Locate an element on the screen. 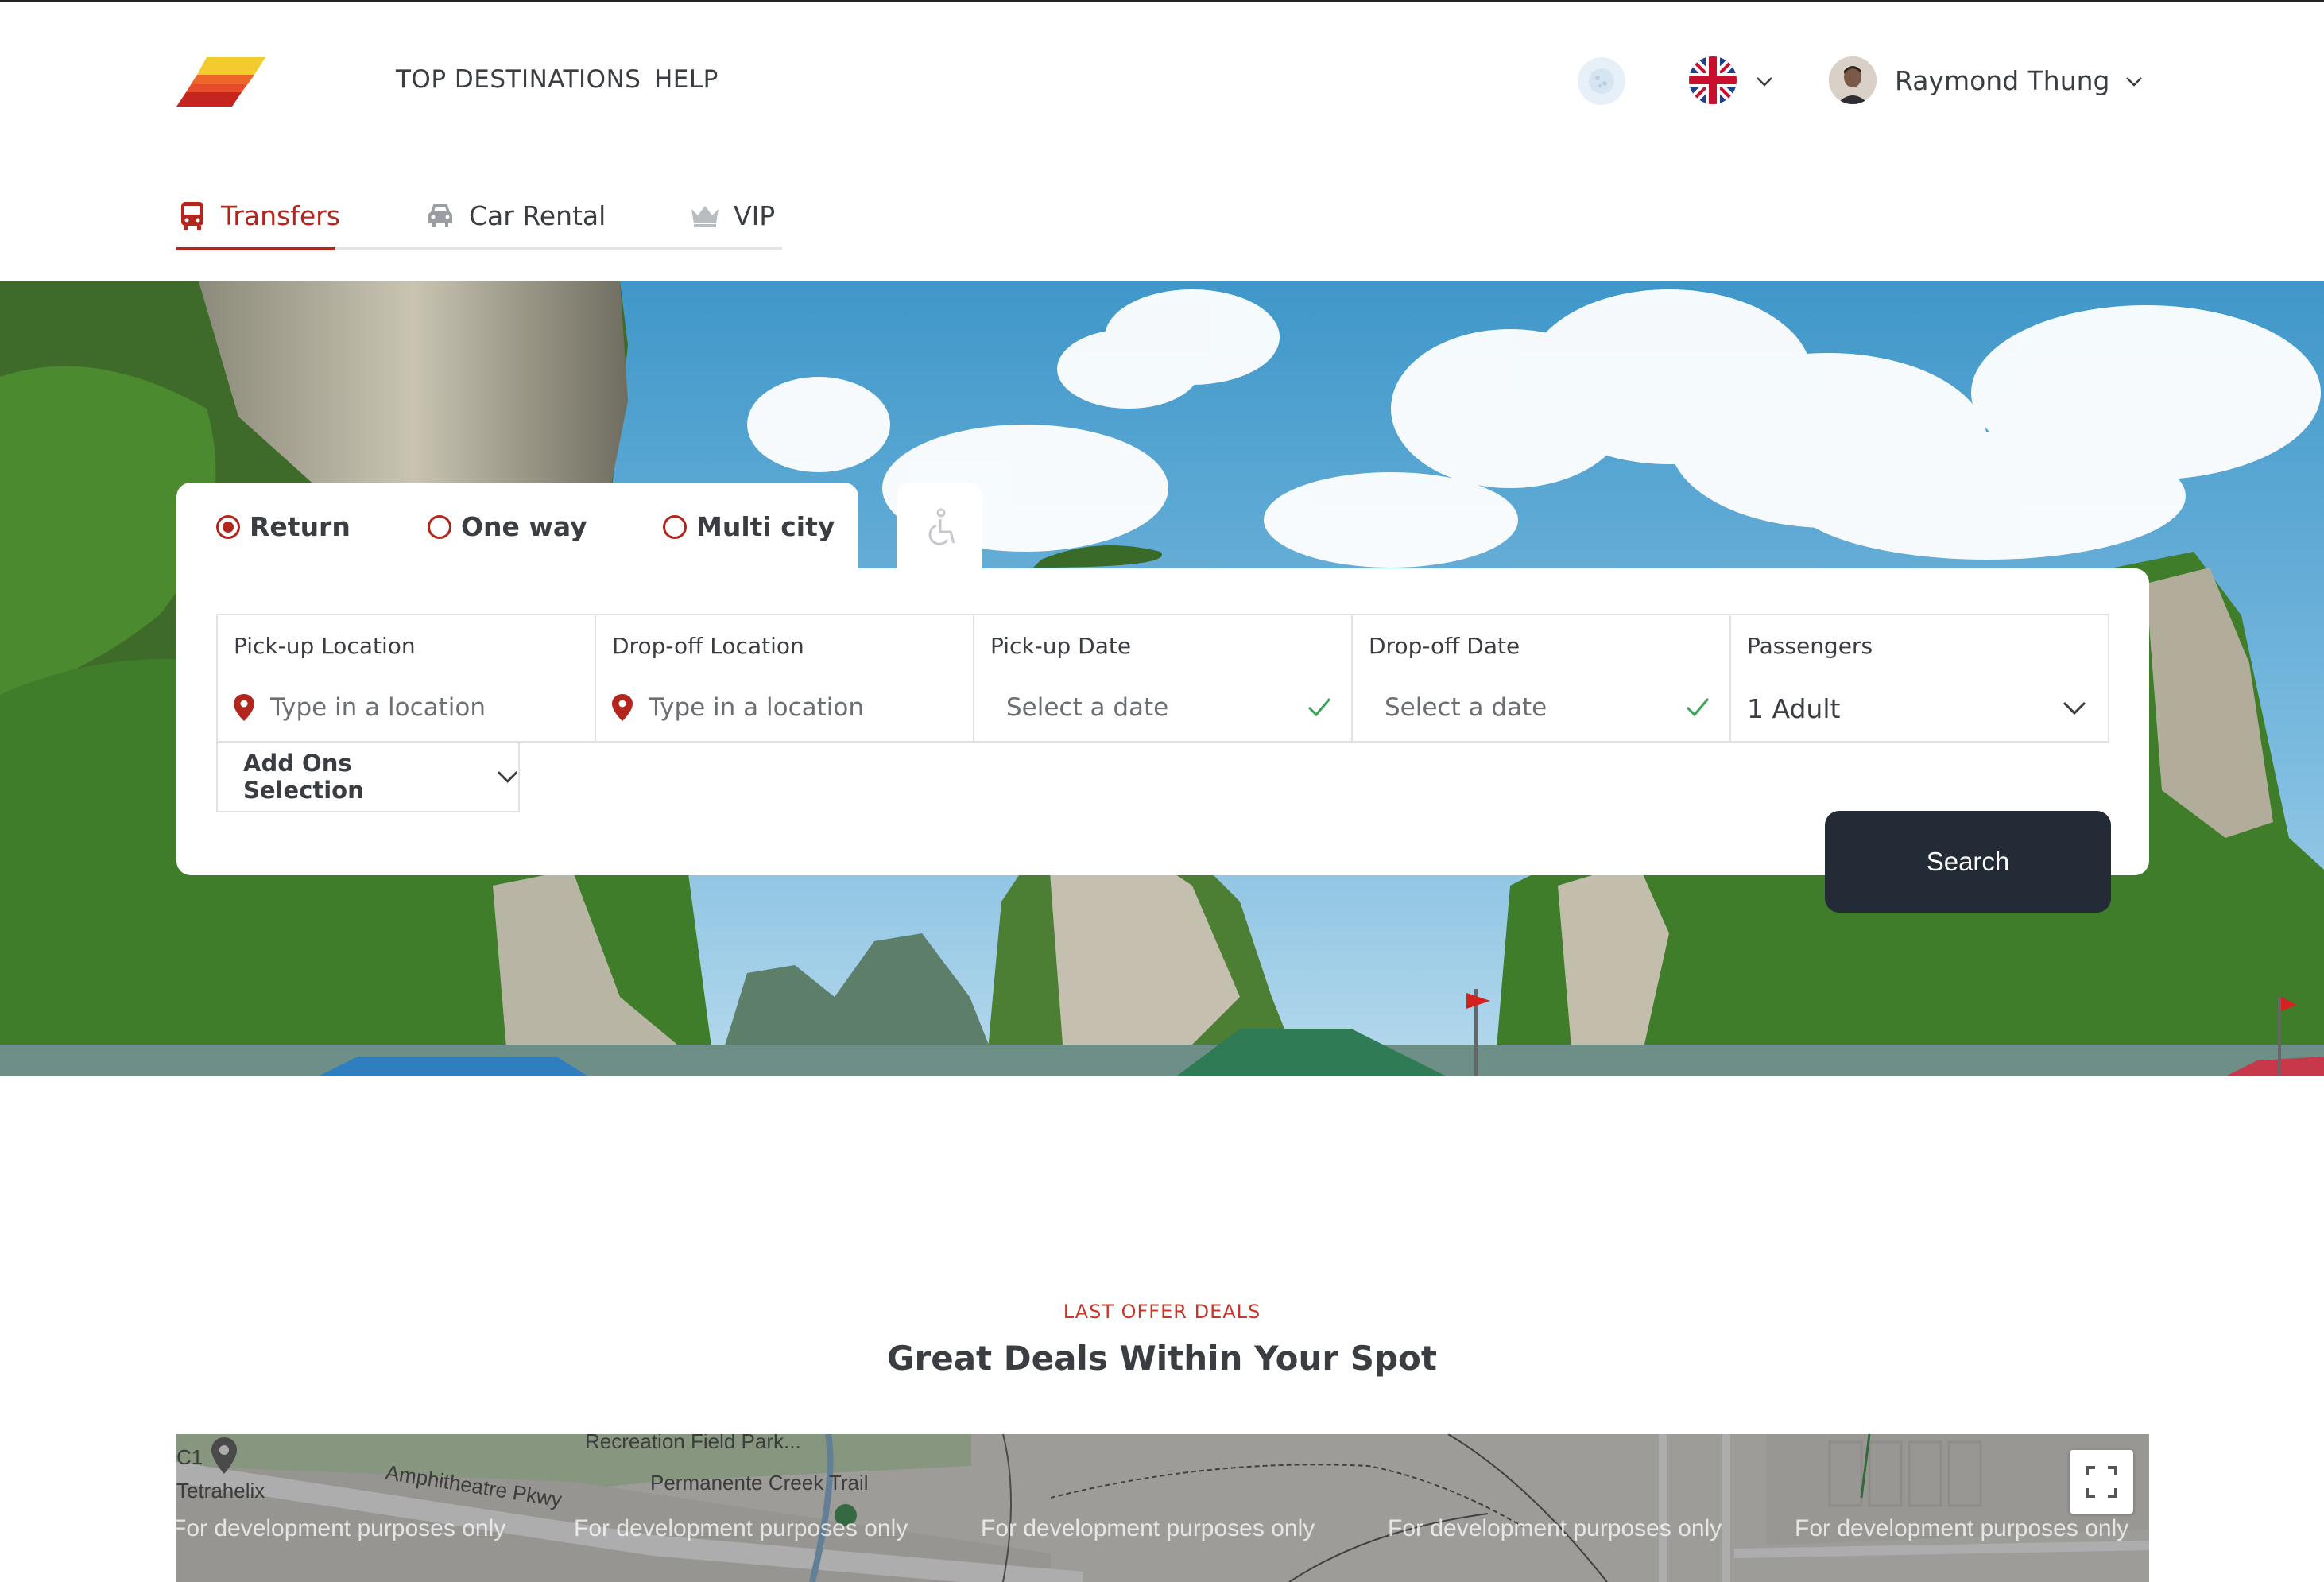 Image resolution: width=2324 pixels, height=1582 pixels. fullscreen-icon is located at coordinates (2101, 1482).